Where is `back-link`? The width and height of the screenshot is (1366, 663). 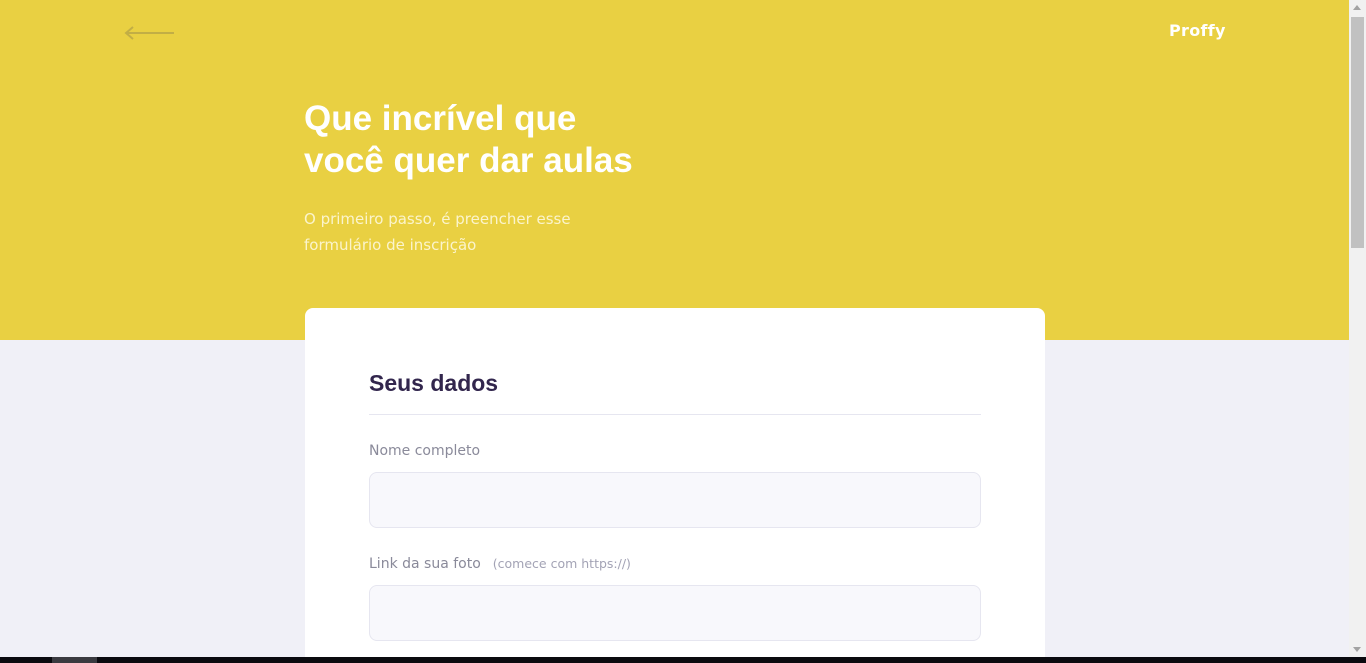 back-link is located at coordinates (150, 33).